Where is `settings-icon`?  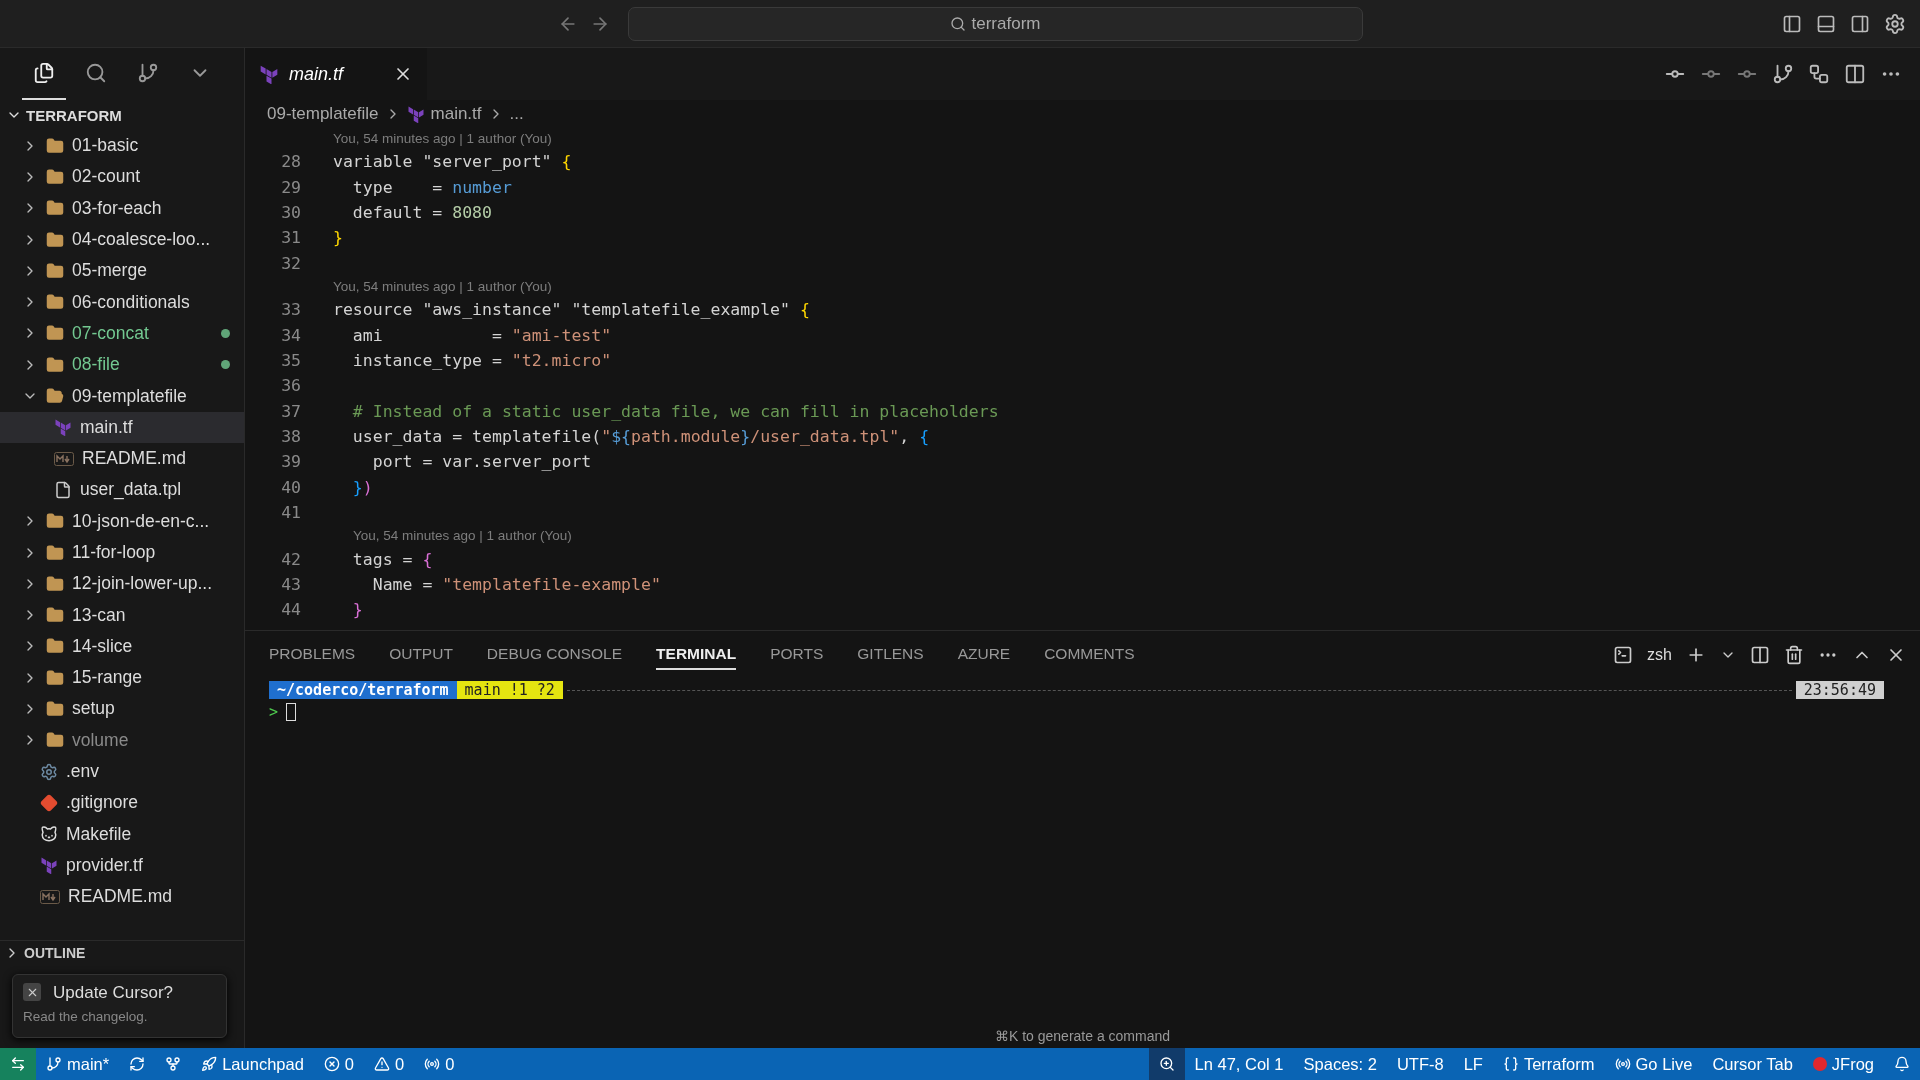
settings-icon is located at coordinates (1895, 24).